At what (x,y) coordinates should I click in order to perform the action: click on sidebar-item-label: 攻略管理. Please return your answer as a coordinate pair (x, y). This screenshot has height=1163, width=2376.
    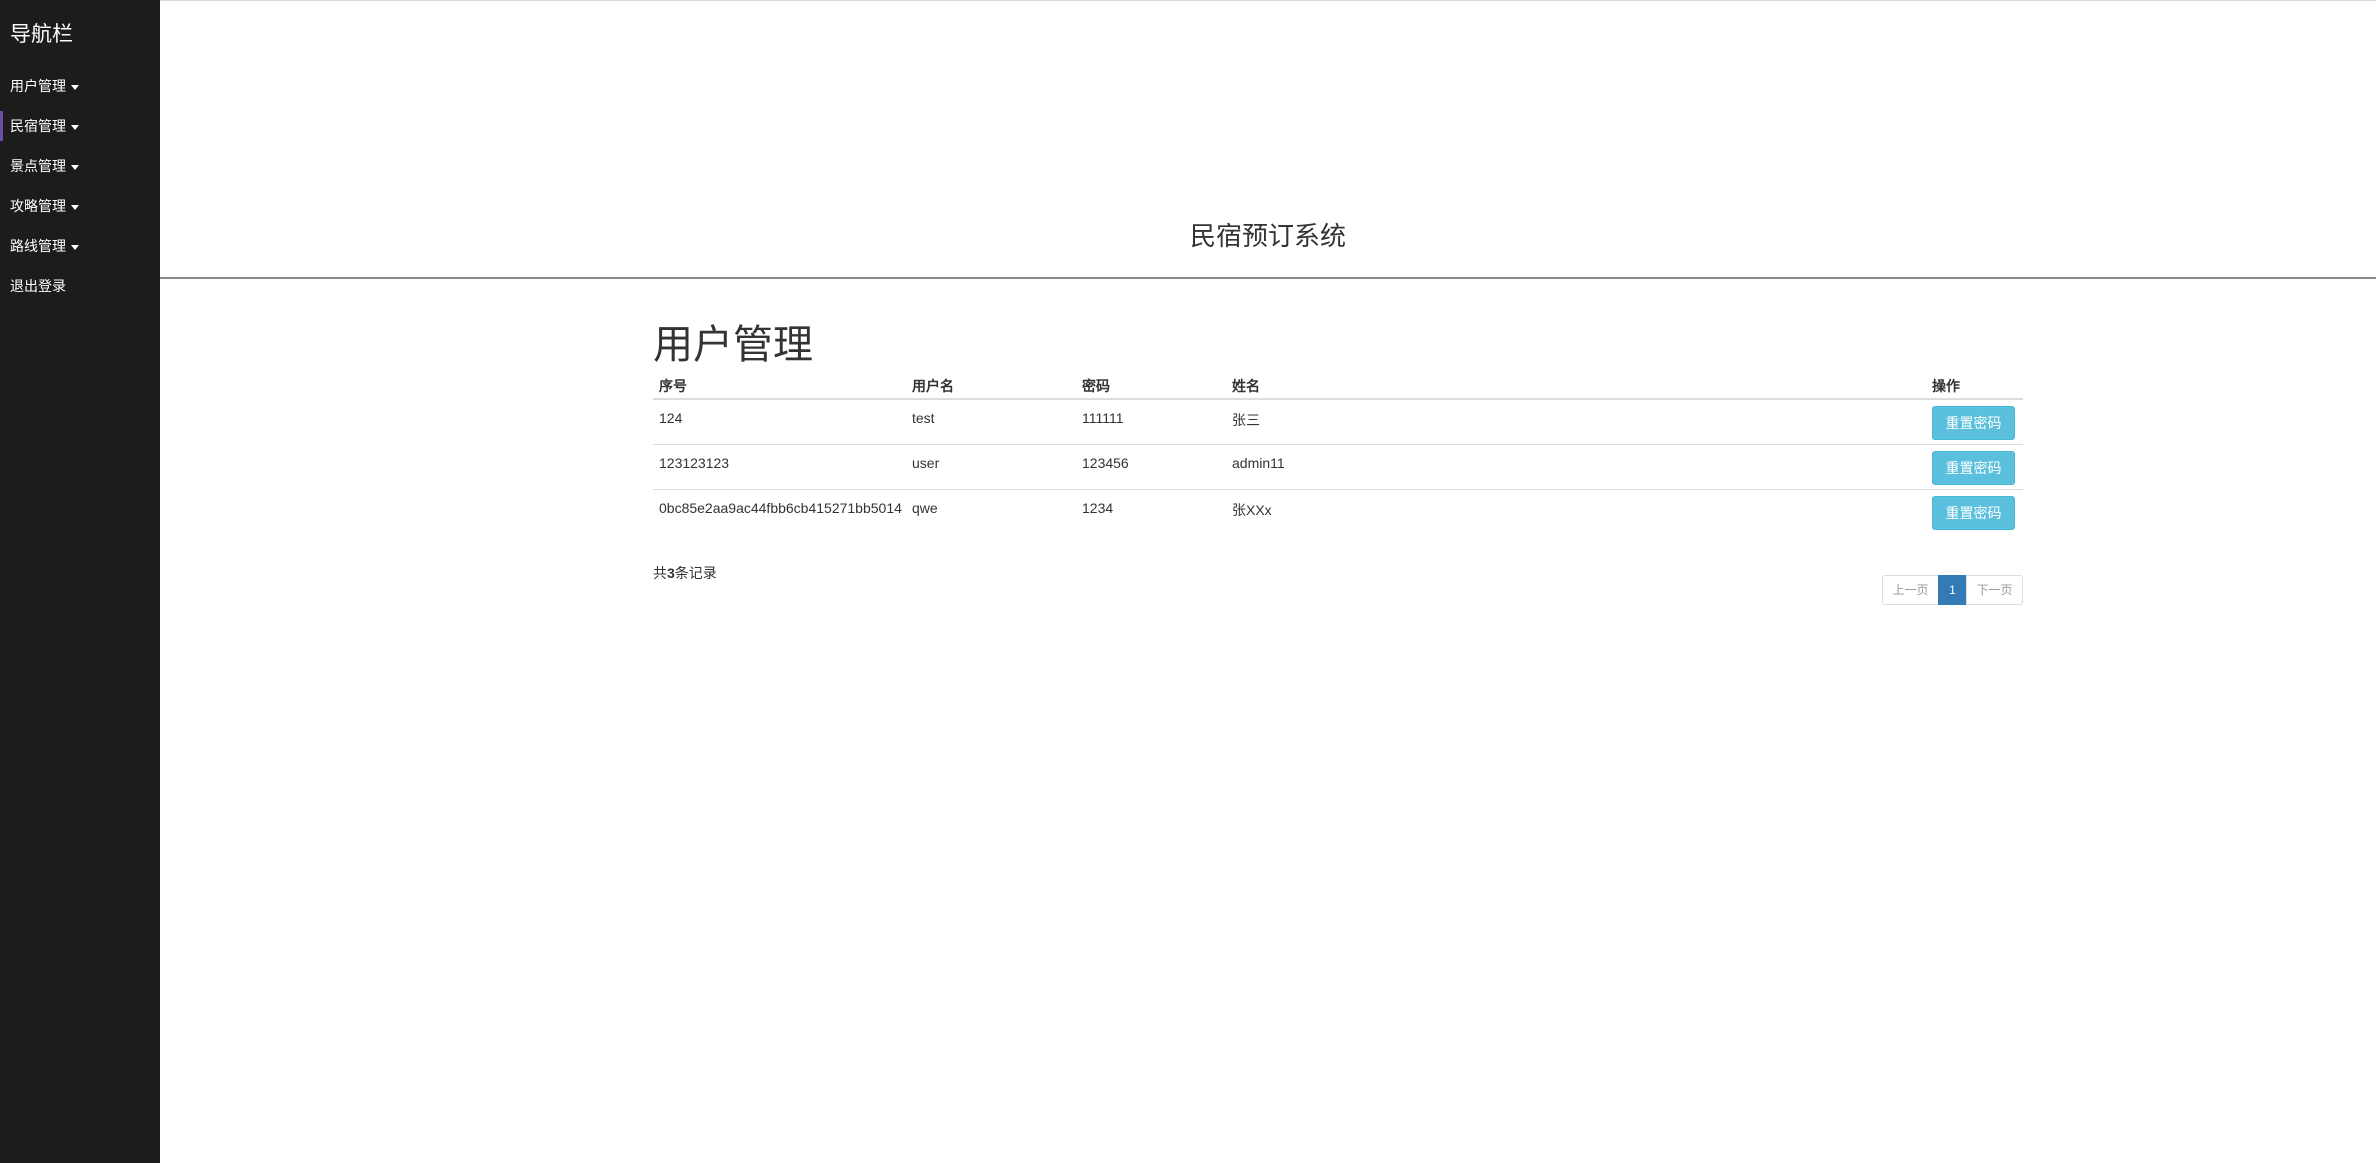
    Looking at the image, I should click on (38, 206).